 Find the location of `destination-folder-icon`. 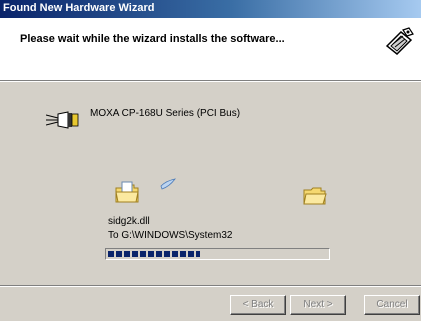

destination-folder-icon is located at coordinates (315, 196).